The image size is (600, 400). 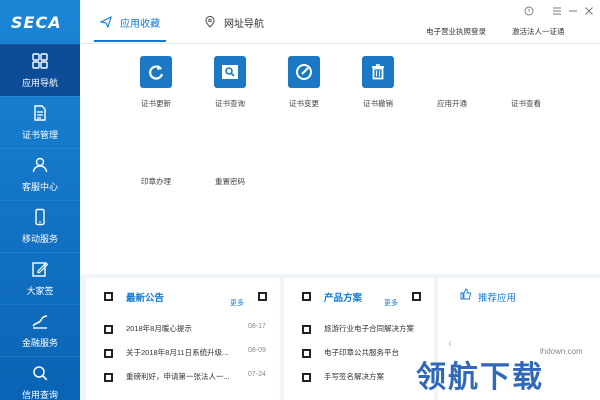 I want to click on solution-text: 电子印章公共服务平台, so click(x=361, y=352).